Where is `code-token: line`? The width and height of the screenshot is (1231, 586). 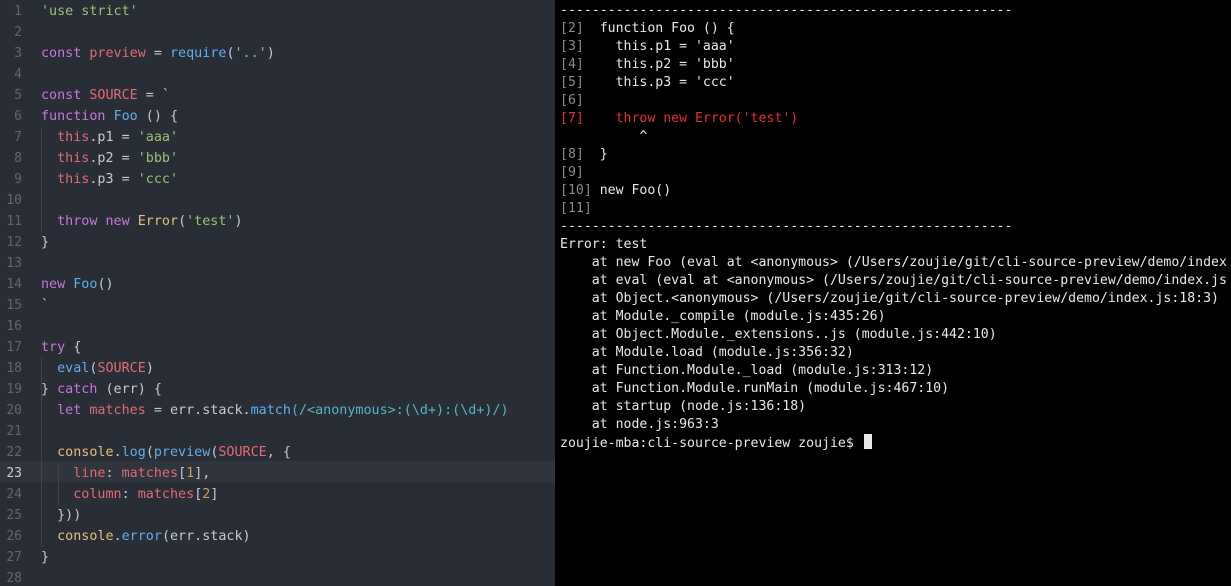 code-token: line is located at coordinates (89, 473).